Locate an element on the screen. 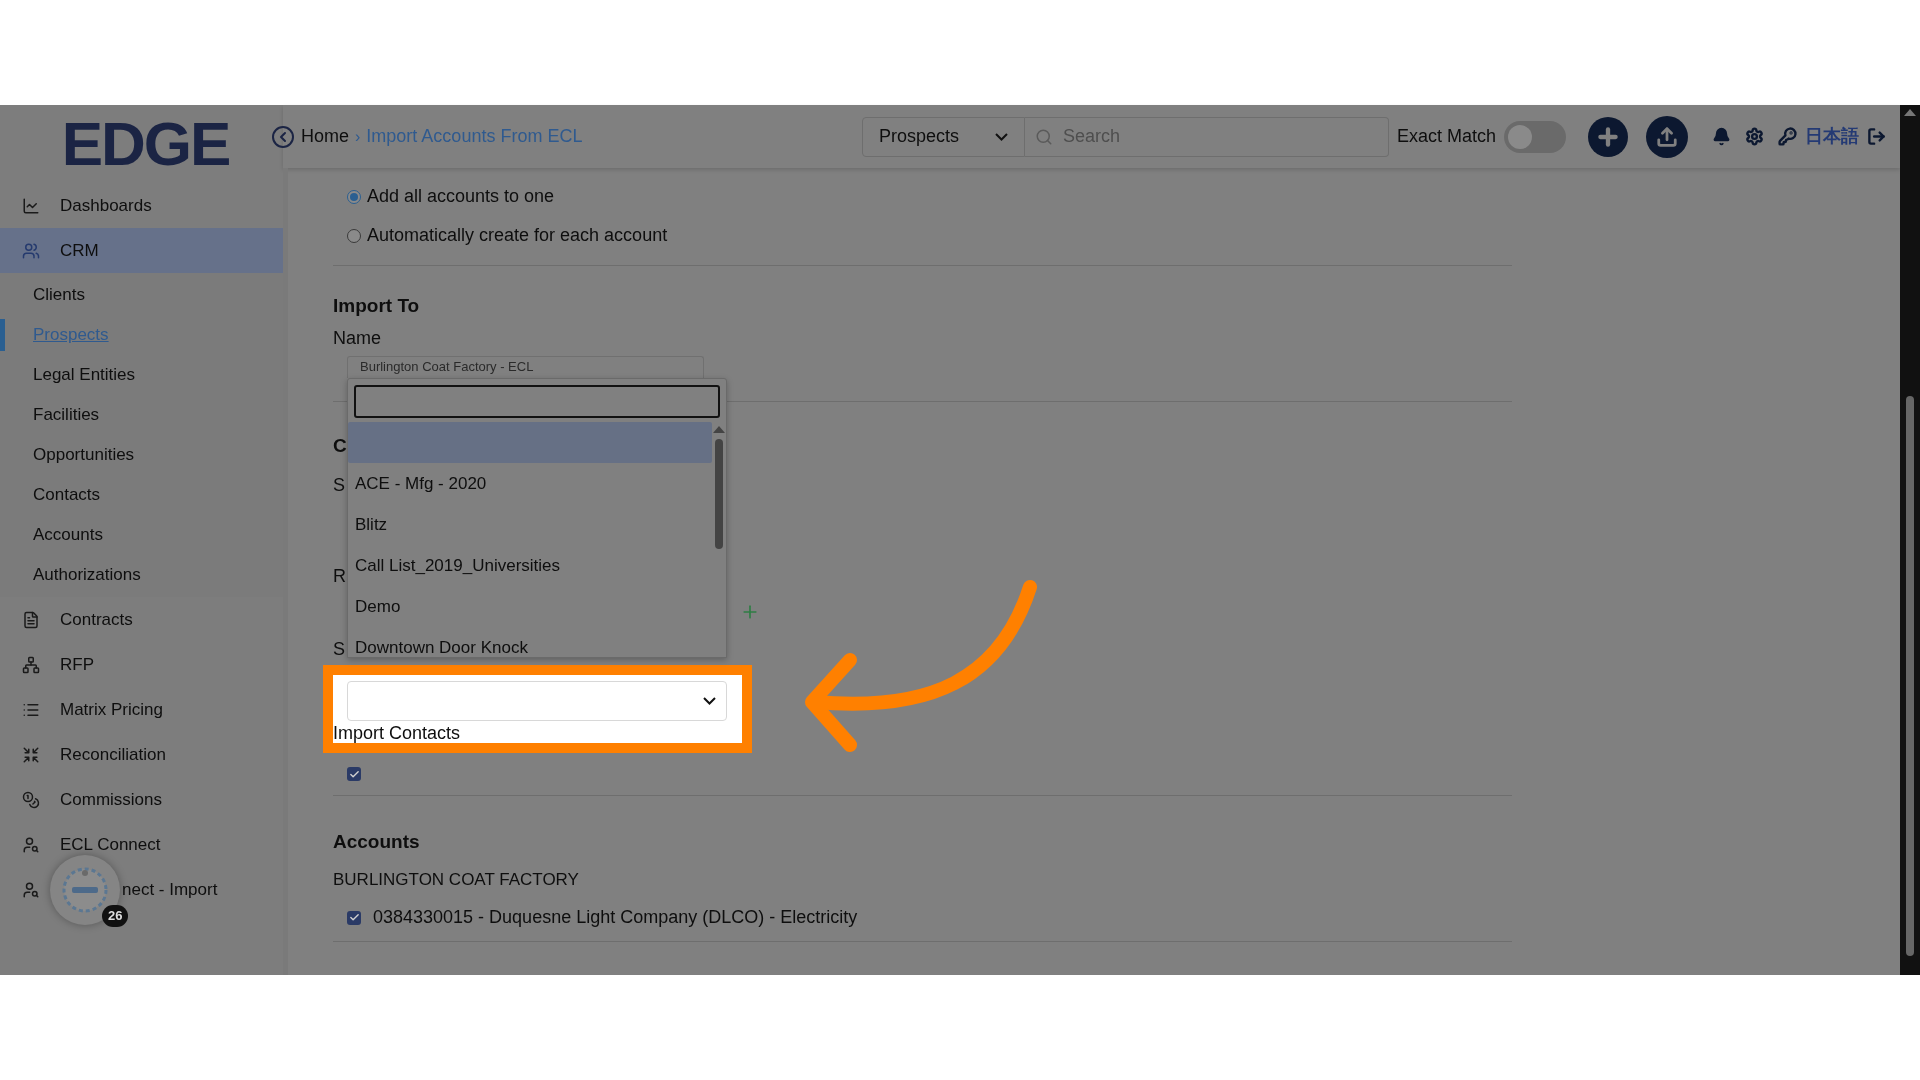  toggle-switch is located at coordinates (1535, 136).